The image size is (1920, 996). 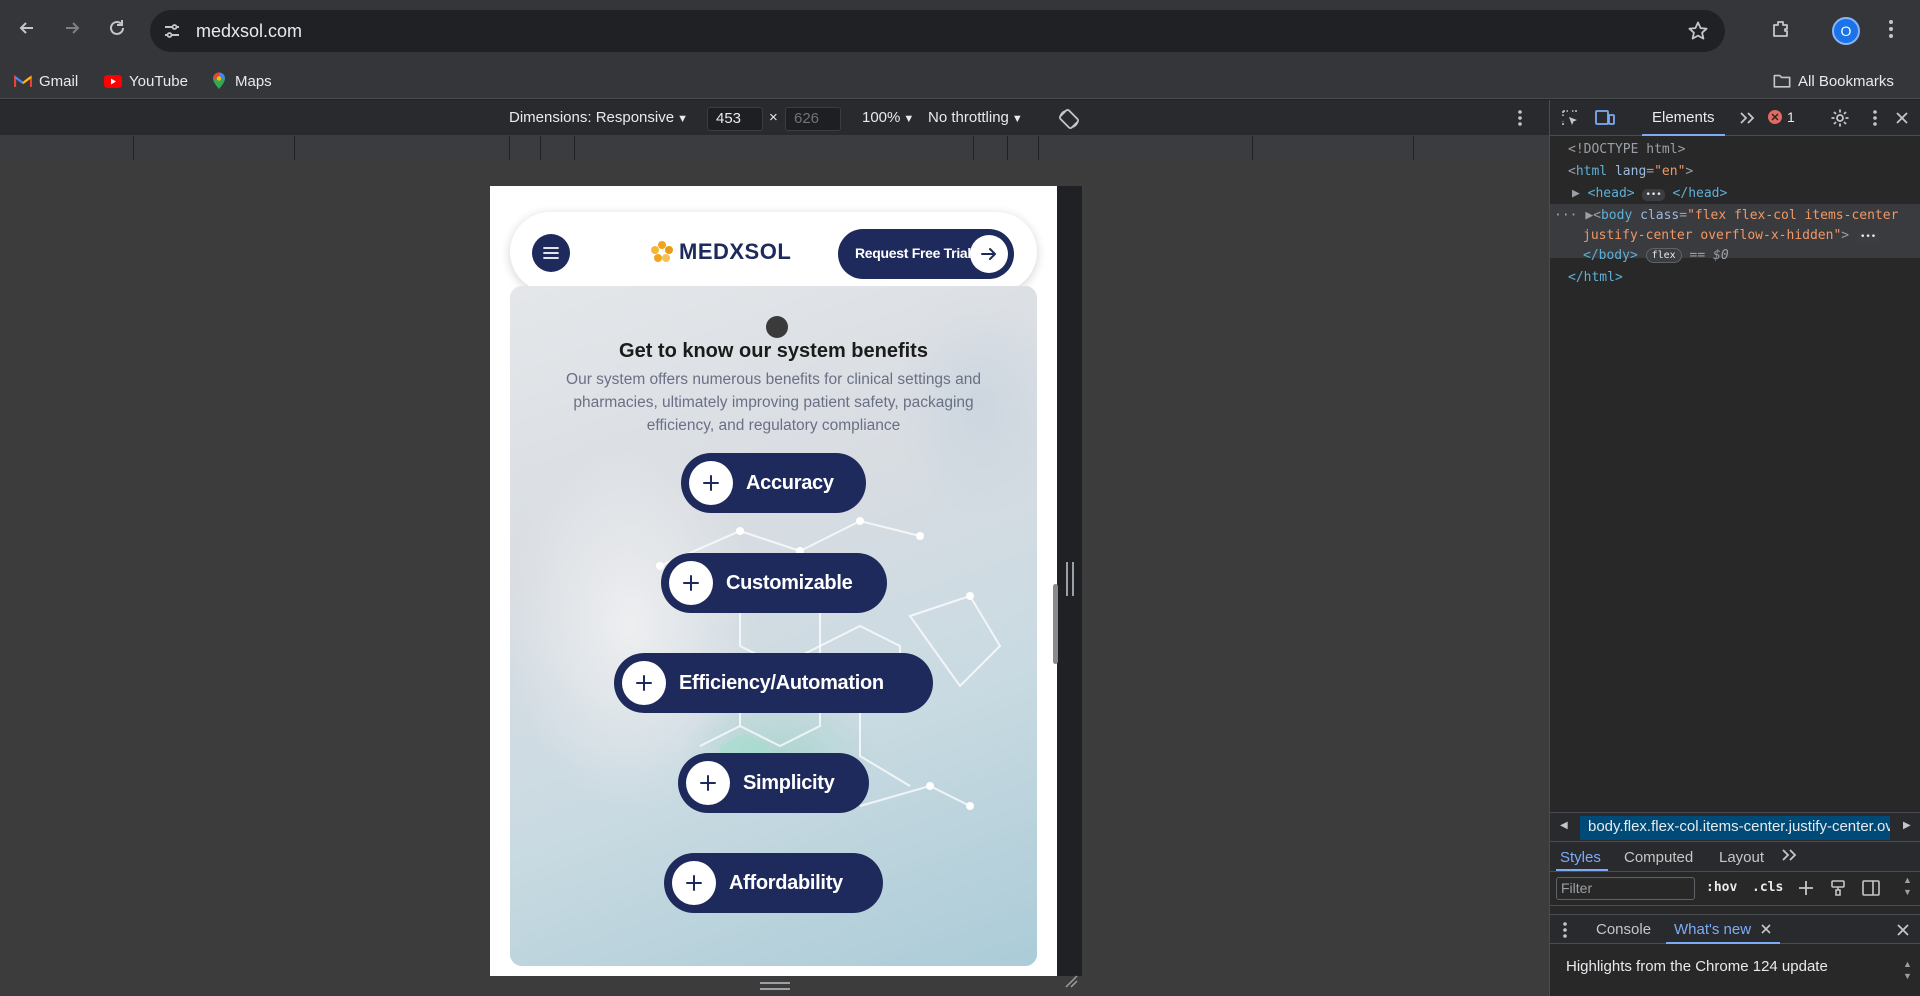 What do you see at coordinates (1891, 29) in the screenshot?
I see `chrome-menu-icon` at bounding box center [1891, 29].